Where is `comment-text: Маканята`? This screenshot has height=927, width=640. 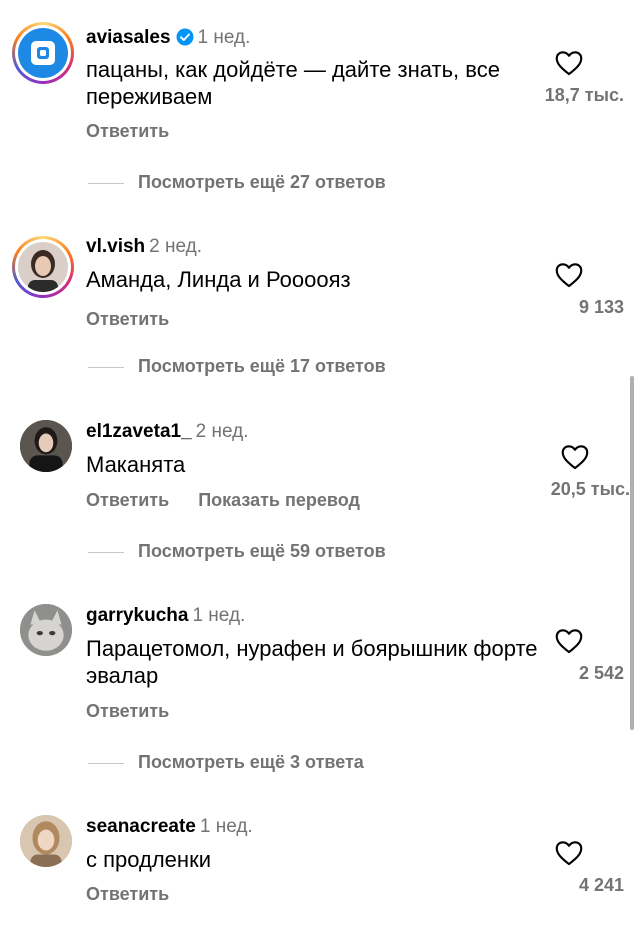
comment-text: Маканята is located at coordinates (136, 464).